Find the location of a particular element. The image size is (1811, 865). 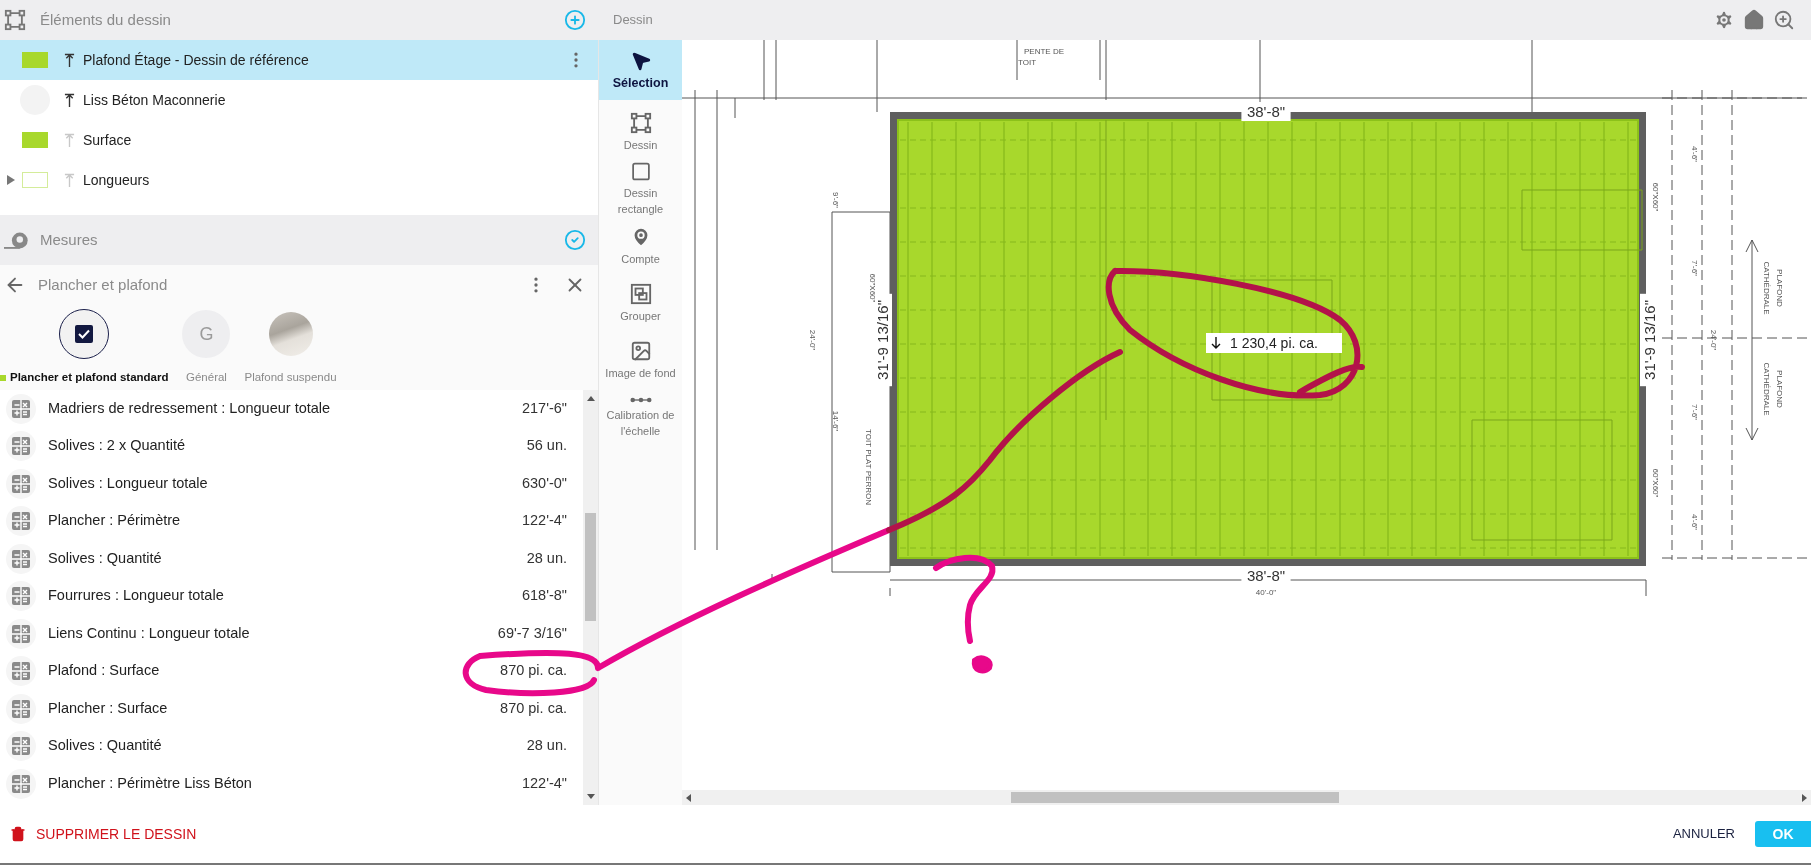

measure-label: Madriers de redressement : Longueur totale is located at coordinates (189, 408).